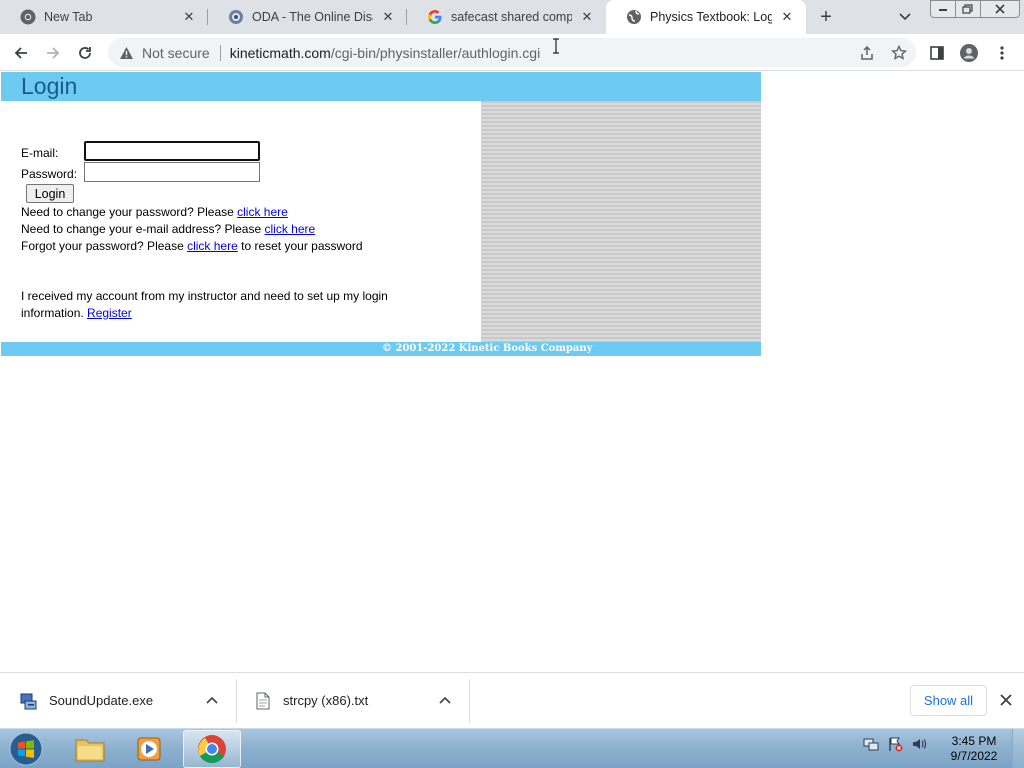 This screenshot has height=768, width=1024. I want to click on decorative-striped-panel, so click(621, 221).